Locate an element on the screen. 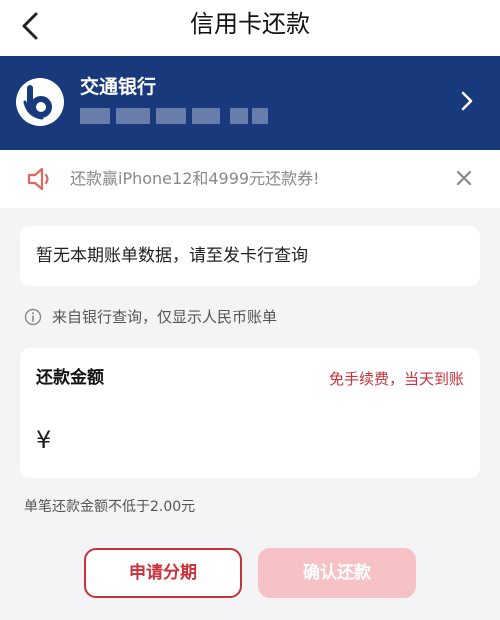 This screenshot has width=500, height=620. amount-input is located at coordinates (262, 440).